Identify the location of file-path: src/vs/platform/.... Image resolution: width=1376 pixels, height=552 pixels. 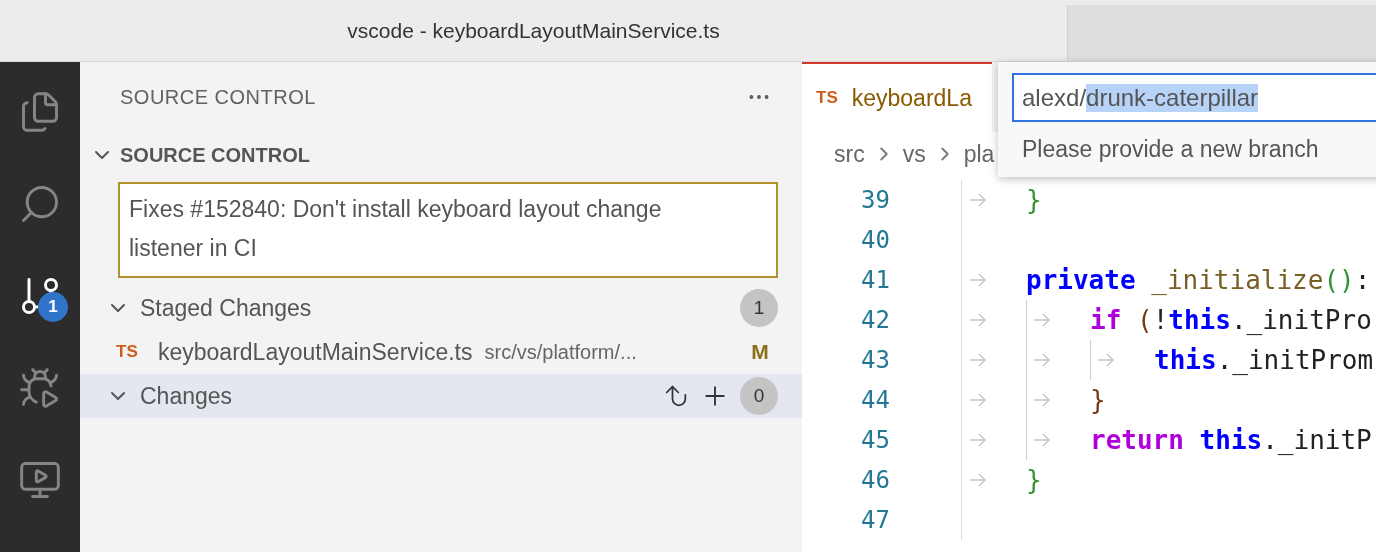
(561, 352).